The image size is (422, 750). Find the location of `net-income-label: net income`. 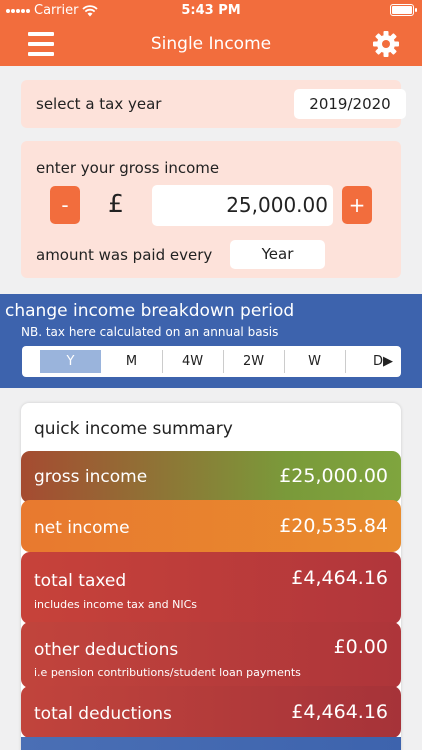

net-income-label: net income is located at coordinates (82, 528).